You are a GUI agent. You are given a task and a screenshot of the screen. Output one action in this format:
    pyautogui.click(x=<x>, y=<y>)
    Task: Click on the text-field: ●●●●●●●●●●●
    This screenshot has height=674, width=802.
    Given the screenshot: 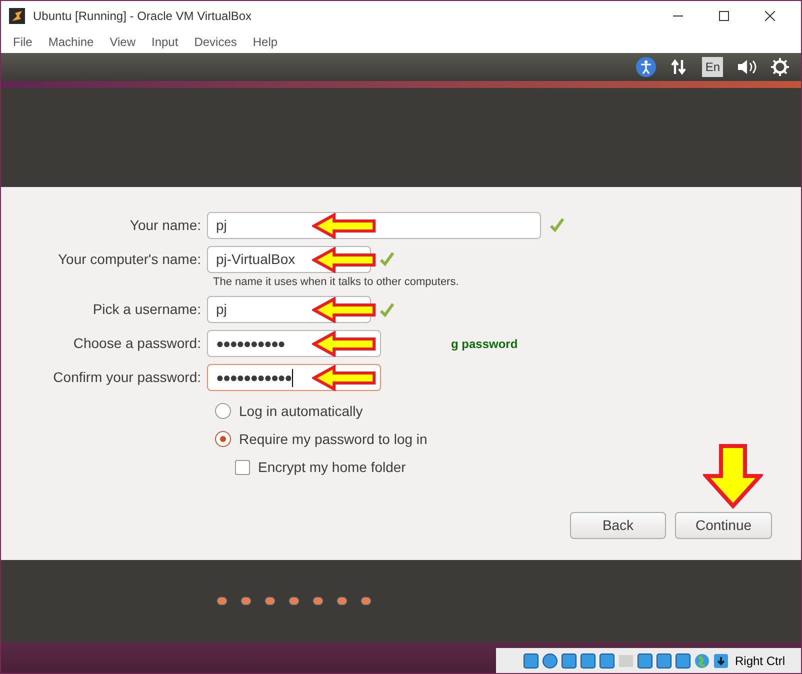 What is the action you would take?
    pyautogui.click(x=294, y=377)
    